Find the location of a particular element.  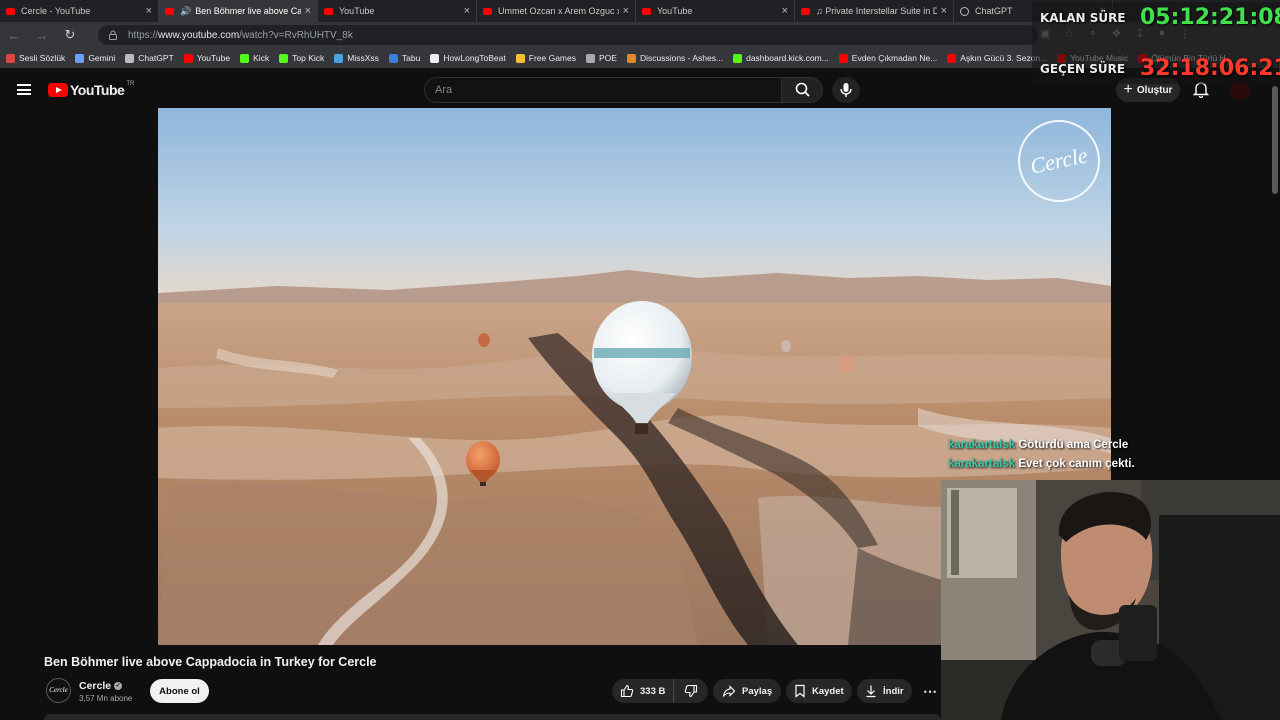

bookmark-label: Gemini is located at coordinates (102, 58).